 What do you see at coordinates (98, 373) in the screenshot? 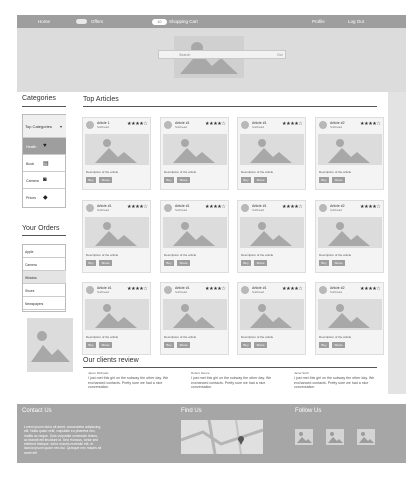
I see `reviewer-name: Jason Michaels` at bounding box center [98, 373].